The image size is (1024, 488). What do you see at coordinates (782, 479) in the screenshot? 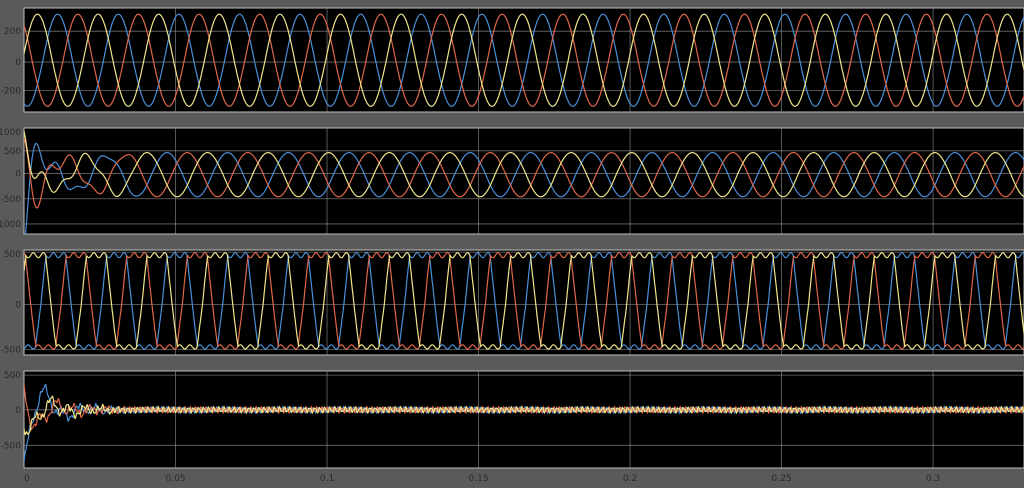
I see `x-tick-label: 0.25` at bounding box center [782, 479].